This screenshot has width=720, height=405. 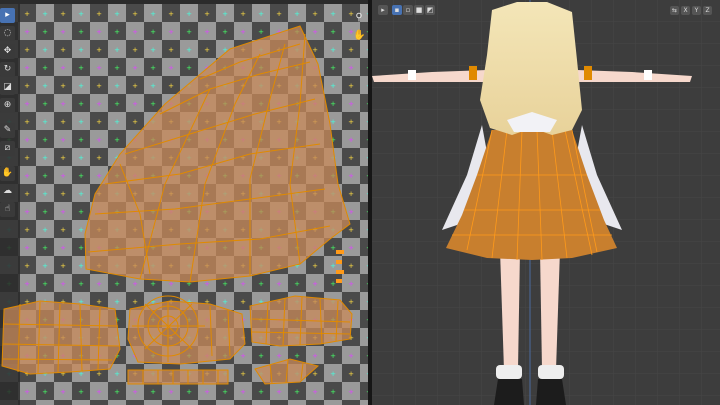 What do you see at coordinates (691, 10) in the screenshot?
I see `mirror-axis-toggles: ⇆ X Y Z` at bounding box center [691, 10].